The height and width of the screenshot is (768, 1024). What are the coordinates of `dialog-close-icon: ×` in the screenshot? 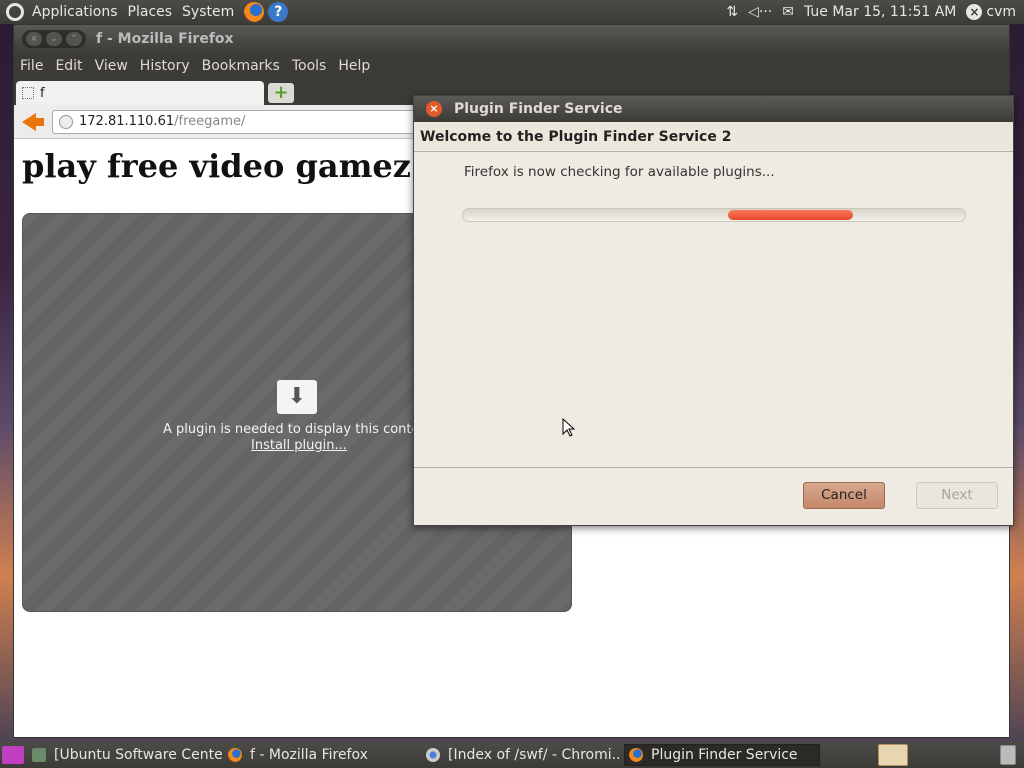 It's located at (434, 109).